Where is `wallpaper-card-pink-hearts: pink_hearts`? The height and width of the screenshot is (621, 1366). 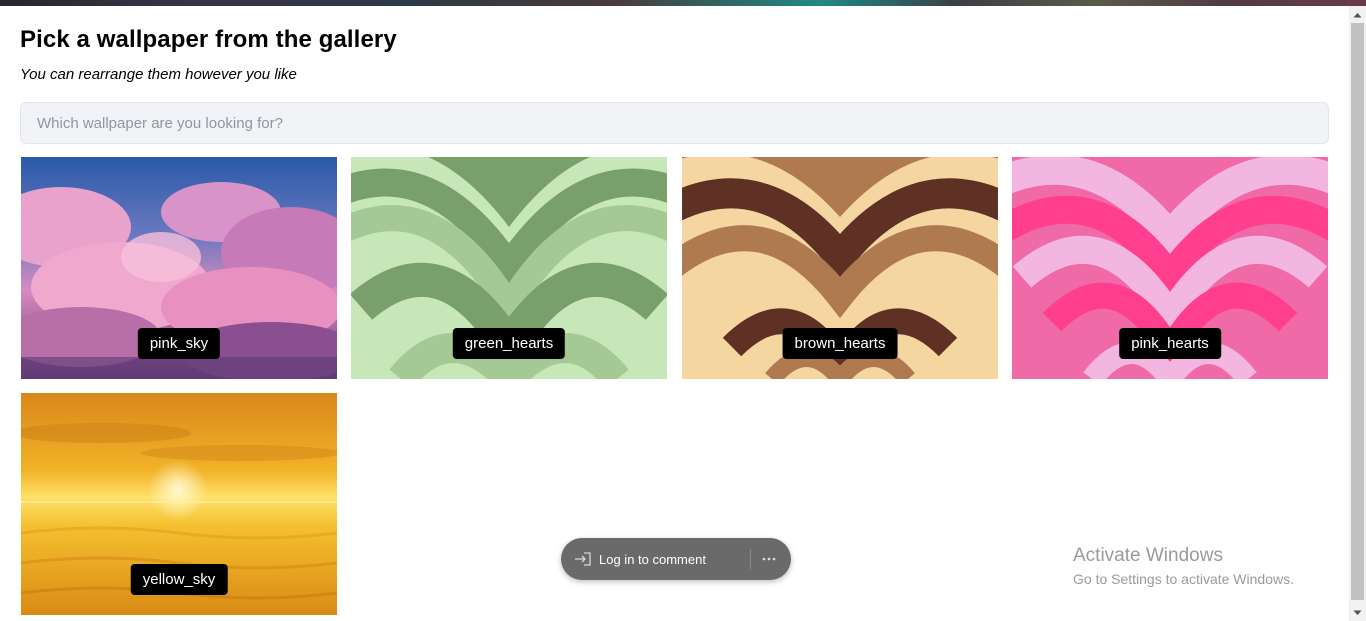 wallpaper-card-pink-hearts: pink_hearts is located at coordinates (1170, 268).